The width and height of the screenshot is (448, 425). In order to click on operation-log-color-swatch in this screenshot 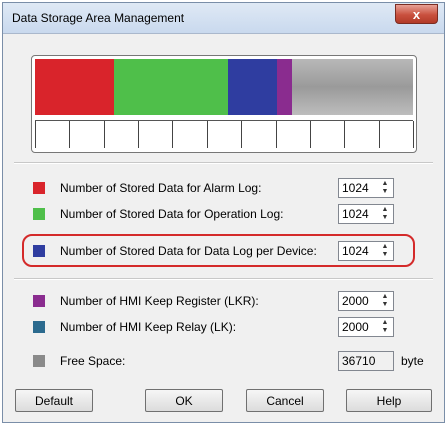, I will do `click(39, 214)`.